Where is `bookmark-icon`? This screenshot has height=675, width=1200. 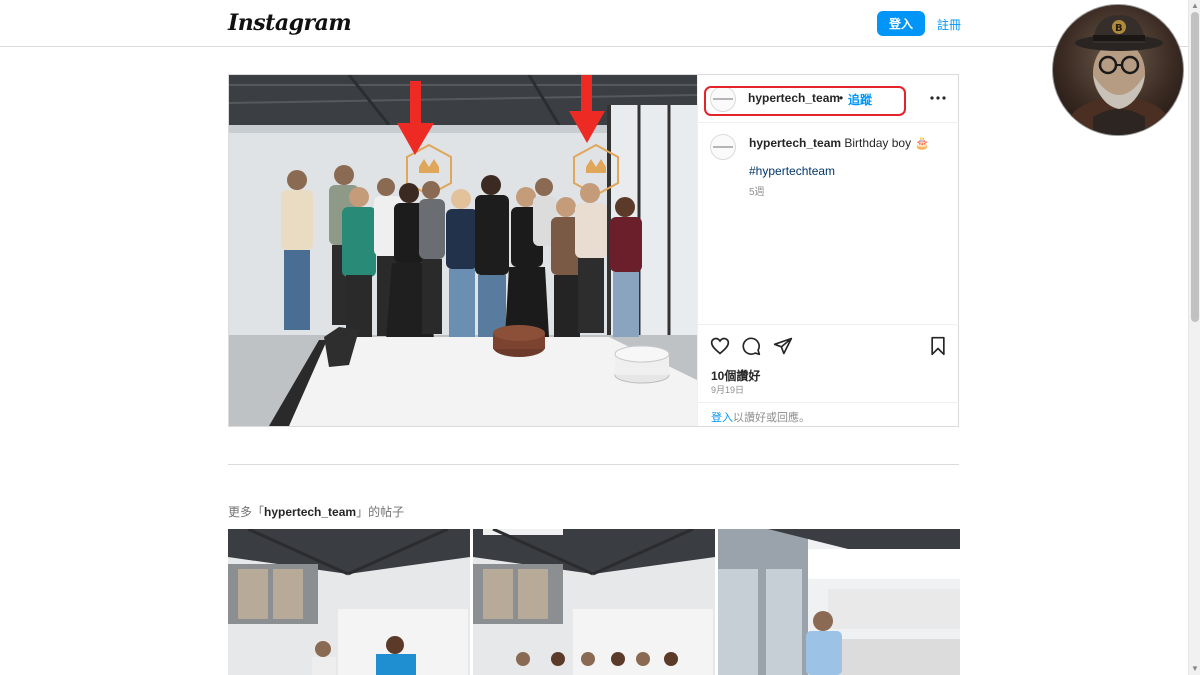
bookmark-icon is located at coordinates (938, 346).